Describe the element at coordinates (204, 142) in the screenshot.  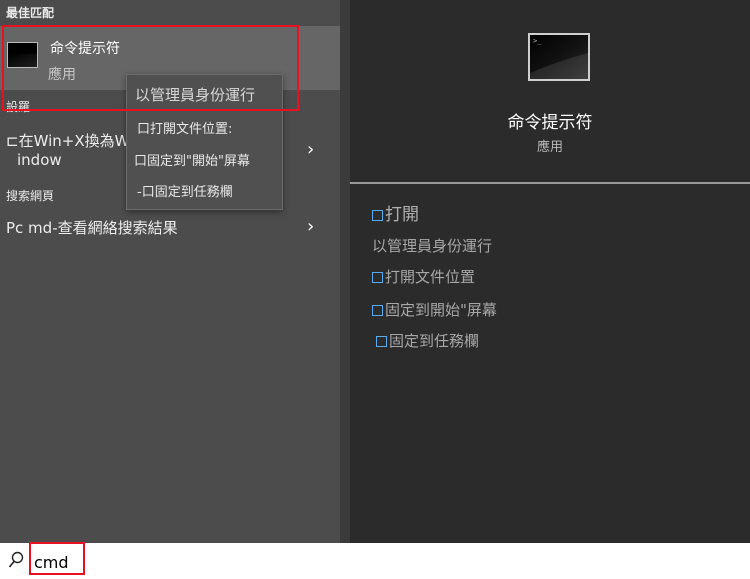
I see `context-menu: 以管理員身份運行 口打開文件位置: 口固定到"開始"屏幕 -口固定到任務欄` at that location.